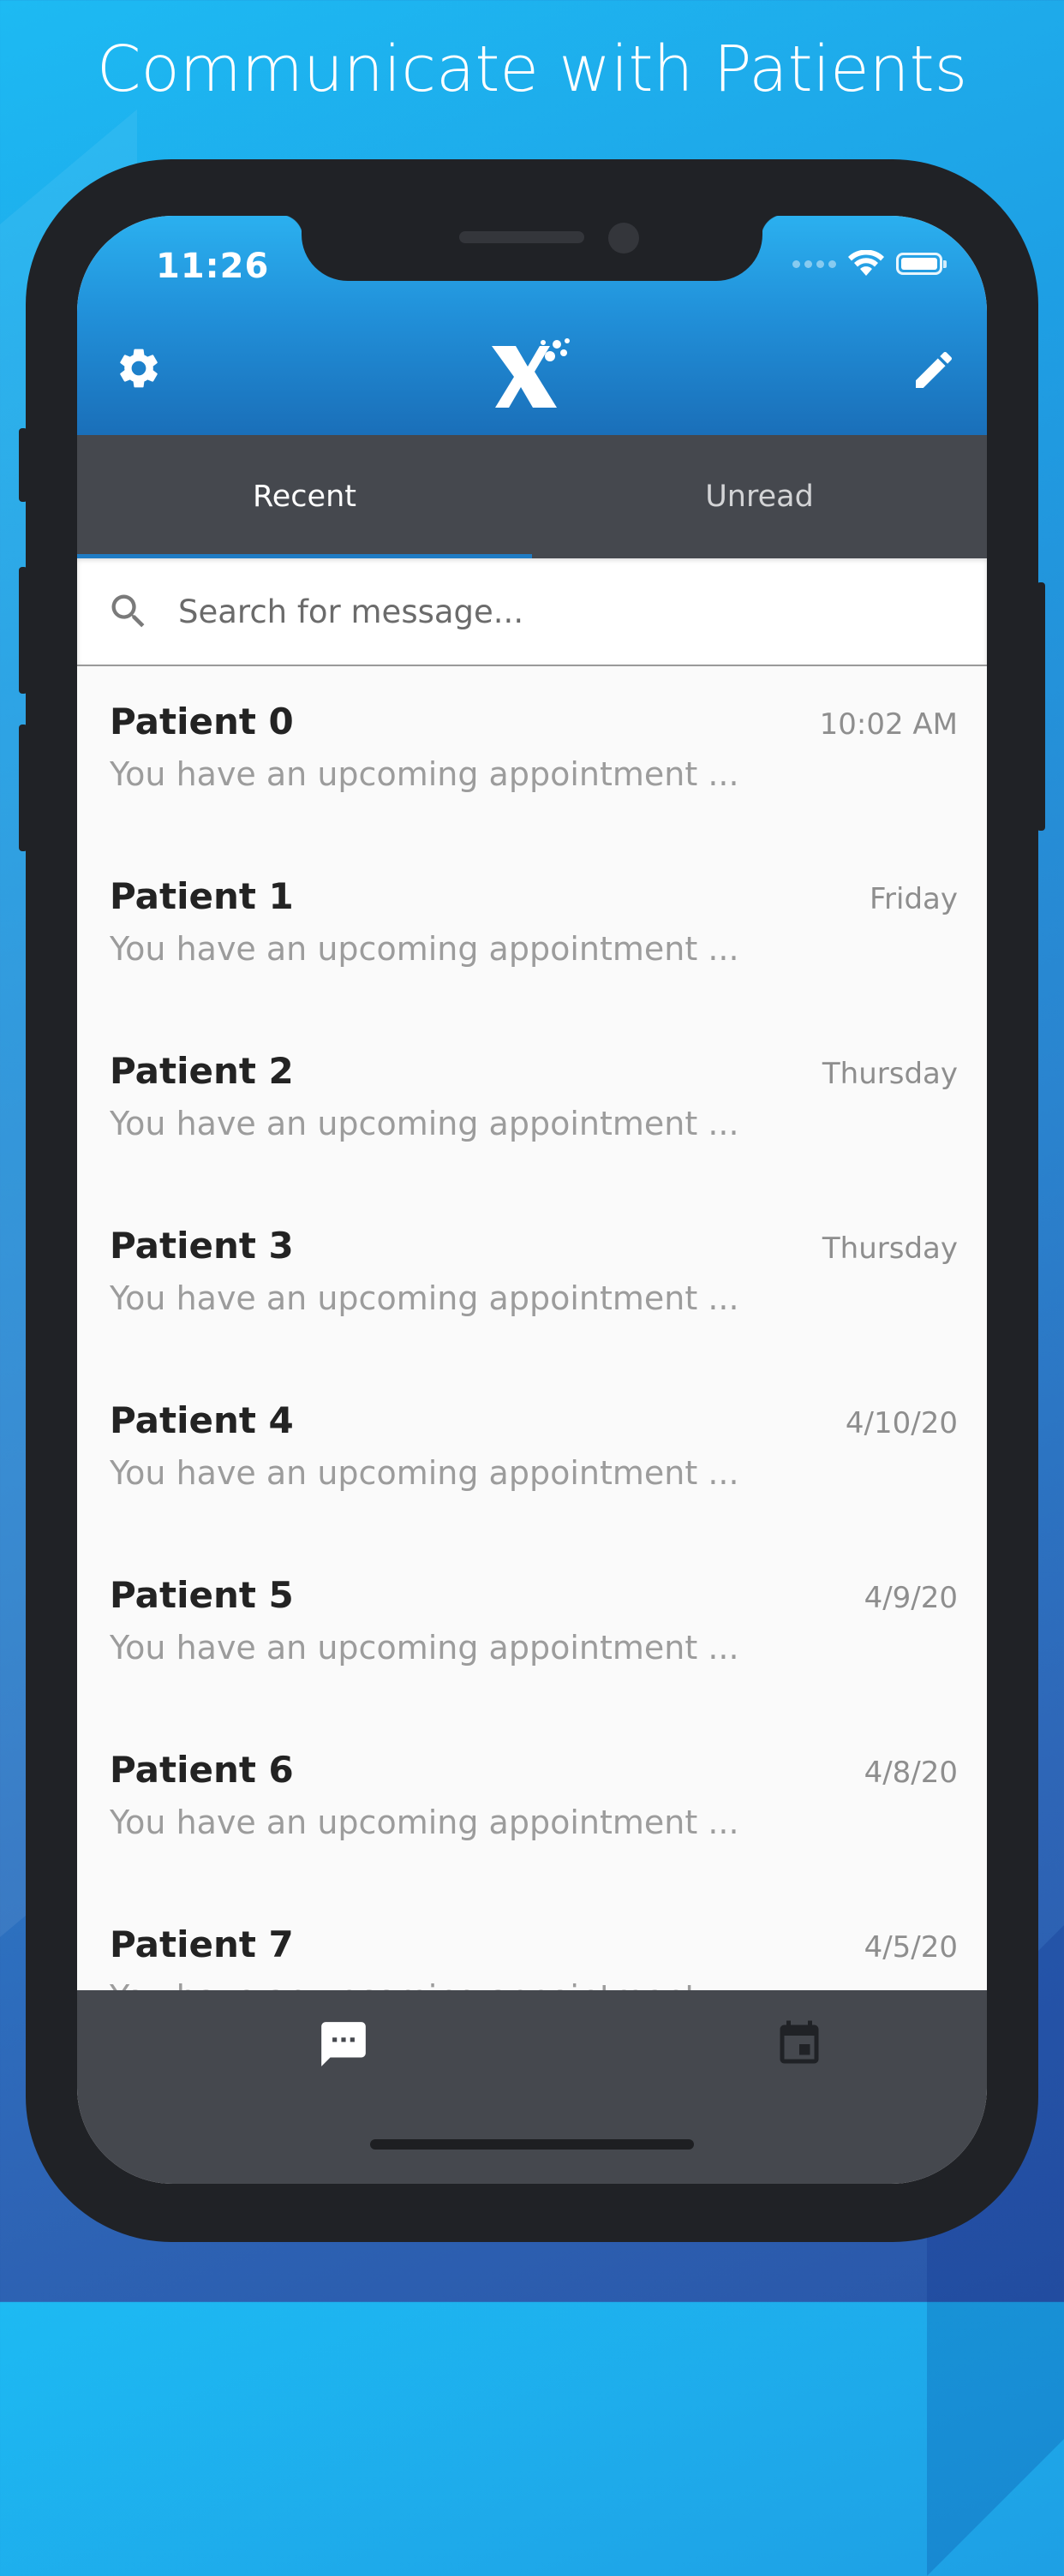 This screenshot has width=1064, height=2576. I want to click on compose-button, so click(934, 370).